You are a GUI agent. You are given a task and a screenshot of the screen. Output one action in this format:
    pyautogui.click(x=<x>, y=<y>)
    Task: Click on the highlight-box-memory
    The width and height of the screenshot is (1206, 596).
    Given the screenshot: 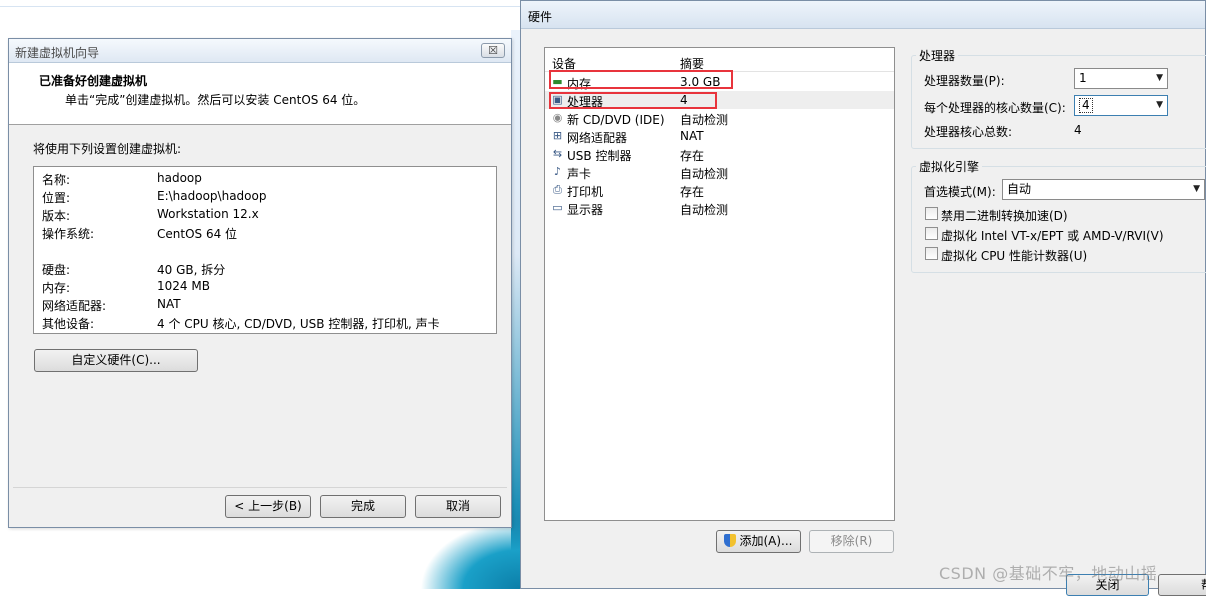 What is the action you would take?
    pyautogui.click(x=641, y=79)
    